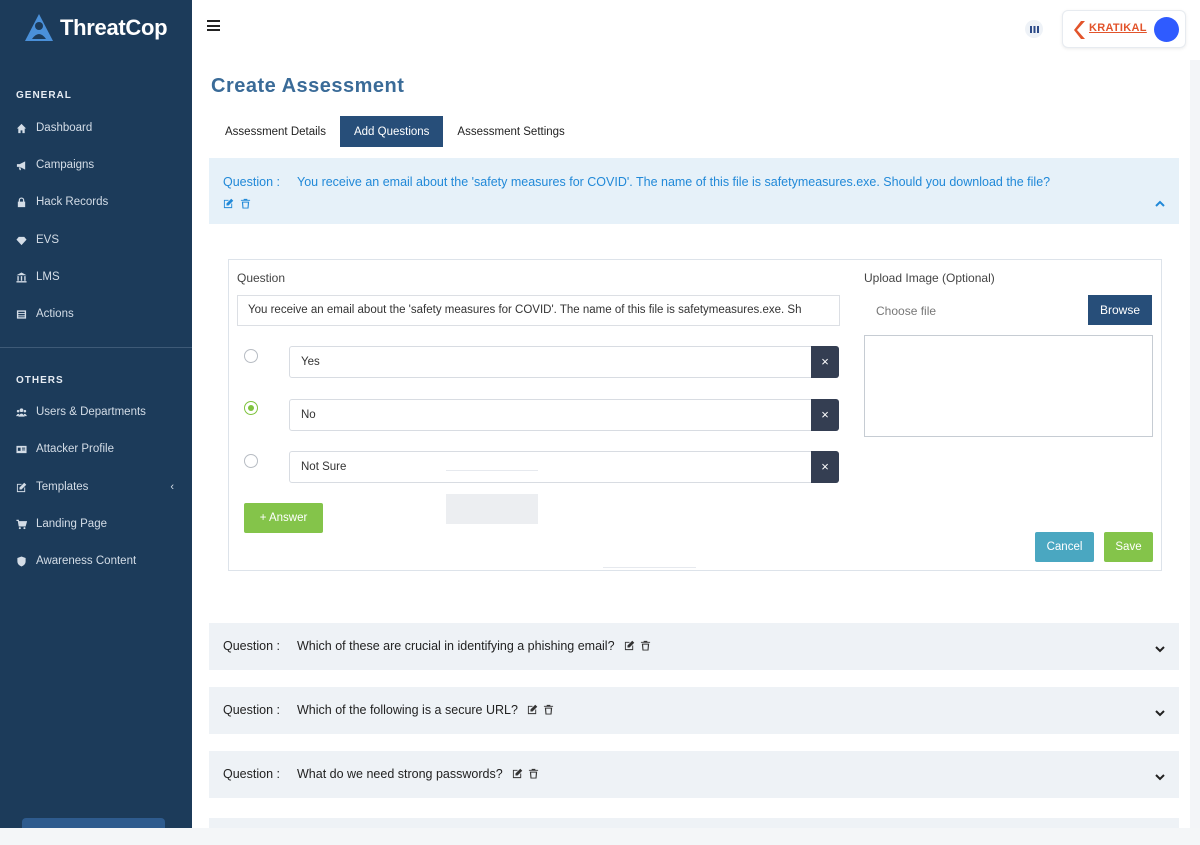 The image size is (1200, 845). I want to click on org-switcher: KRATIKAL, so click(1124, 29).